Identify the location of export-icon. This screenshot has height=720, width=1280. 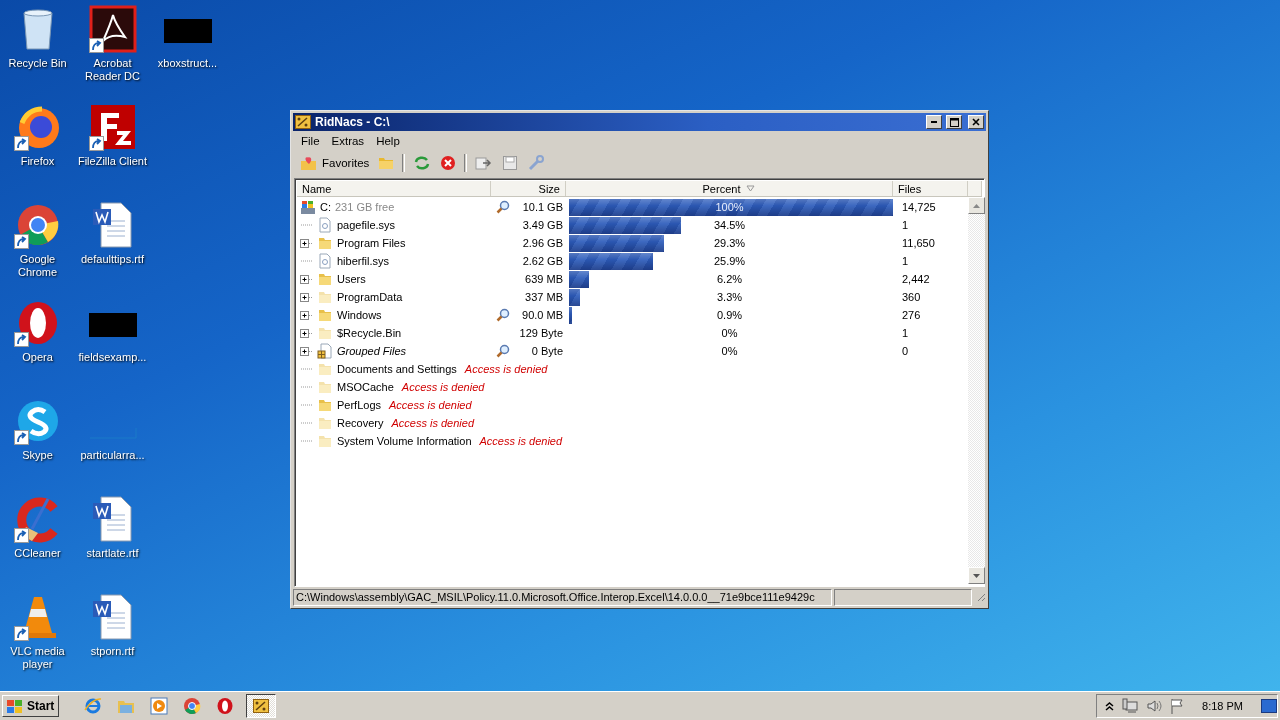
(484, 163).